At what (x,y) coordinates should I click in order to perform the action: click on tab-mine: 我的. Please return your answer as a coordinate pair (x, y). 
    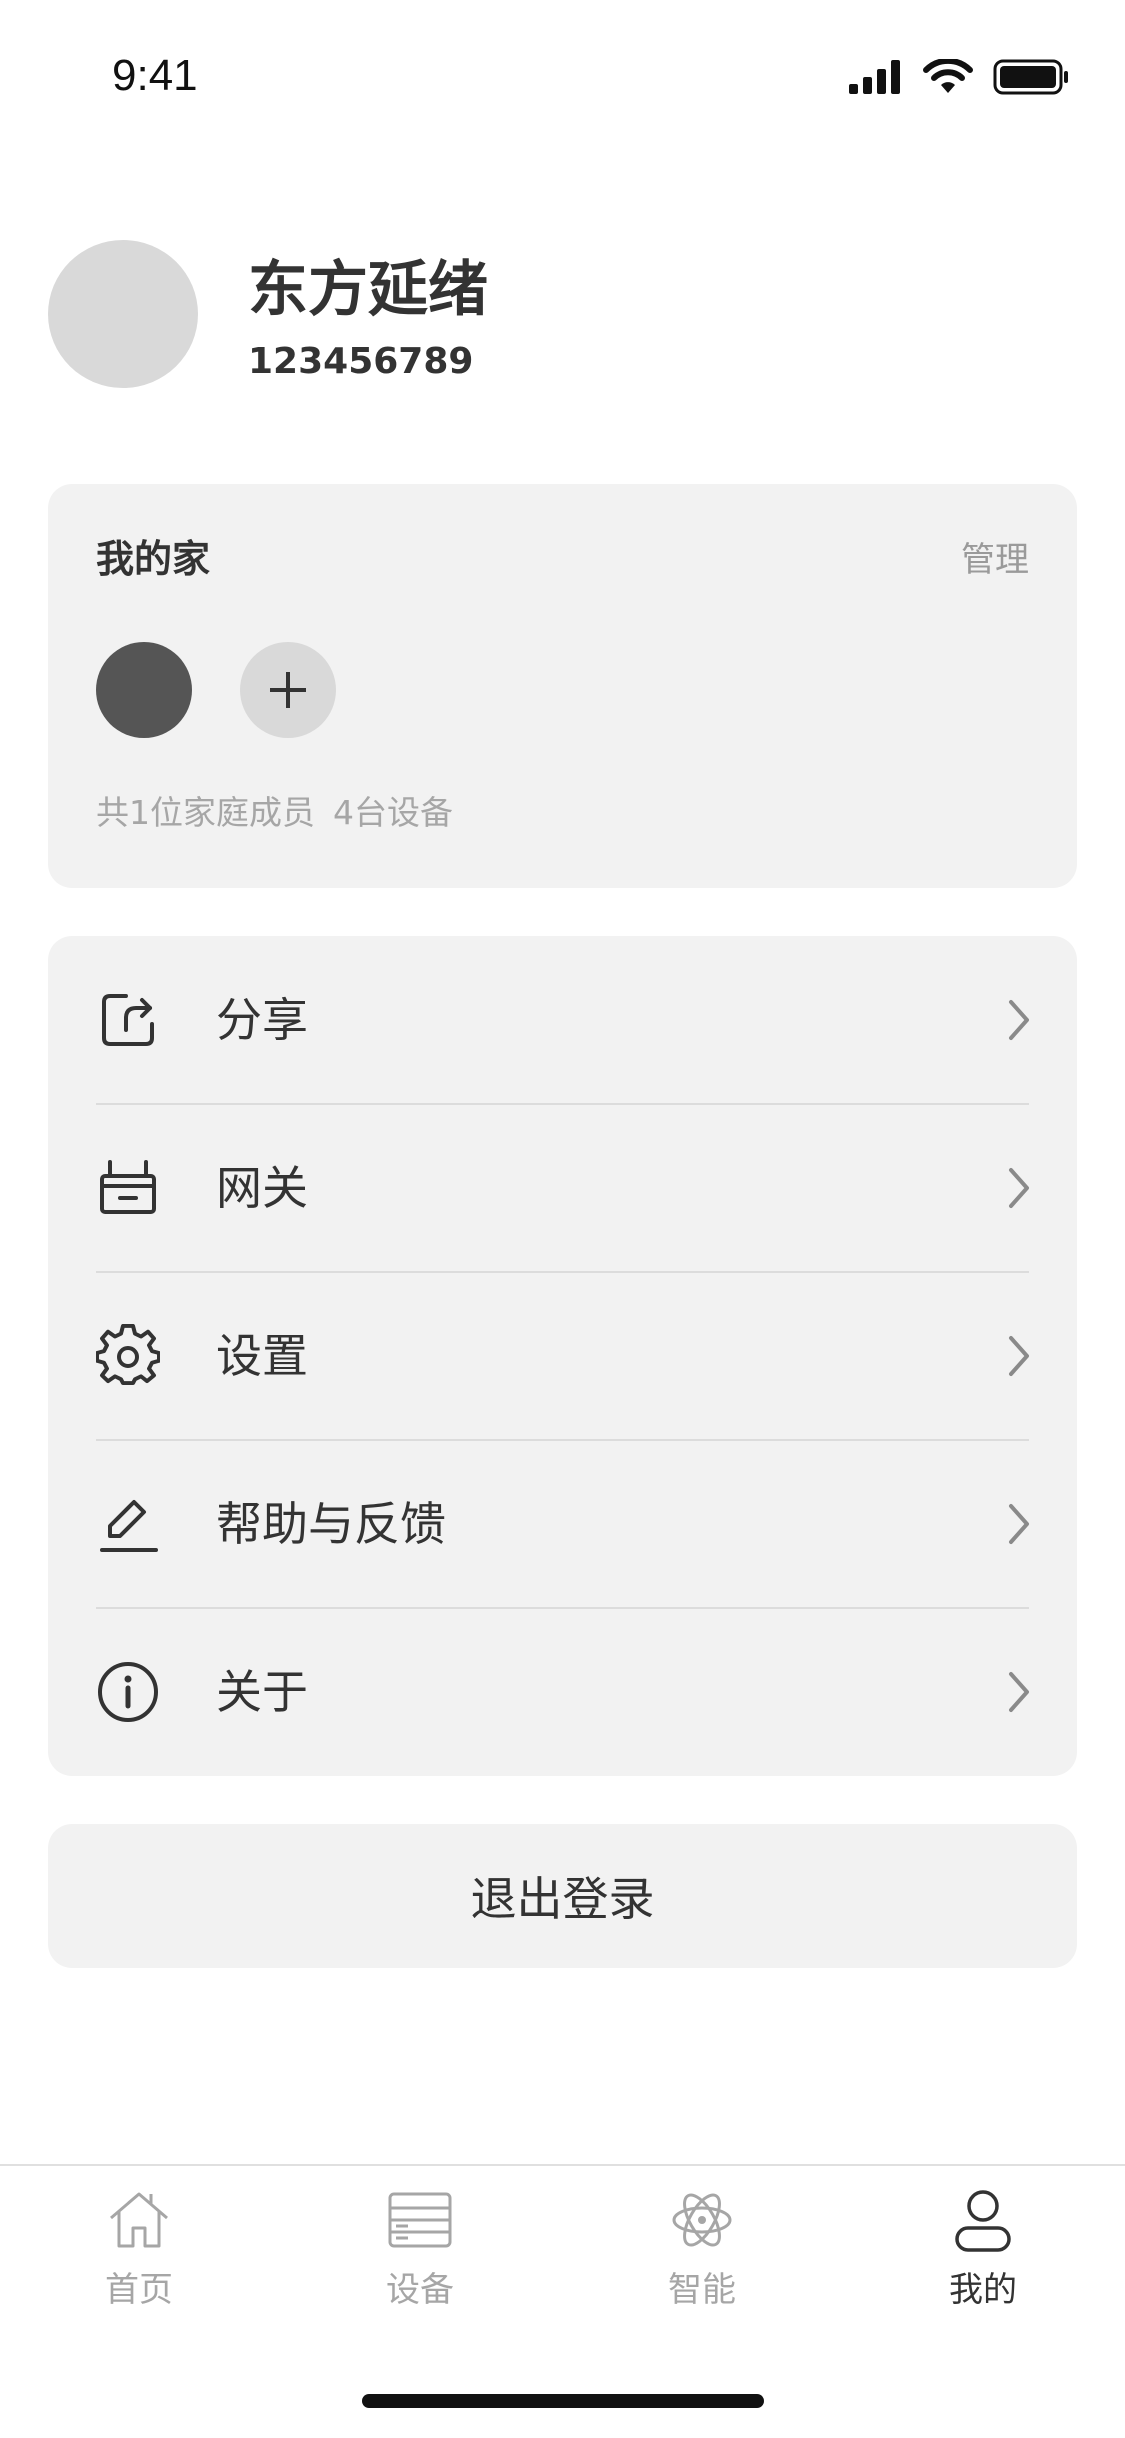
    Looking at the image, I should click on (983, 2256).